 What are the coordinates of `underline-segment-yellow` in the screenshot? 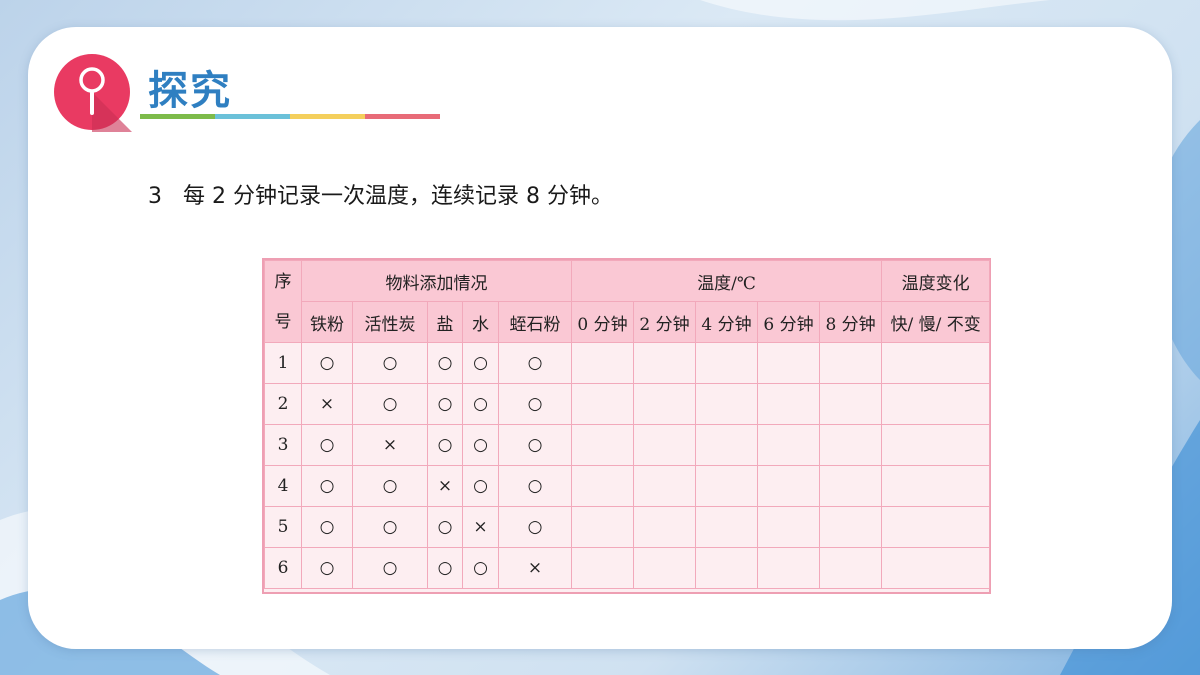 It's located at (327, 116).